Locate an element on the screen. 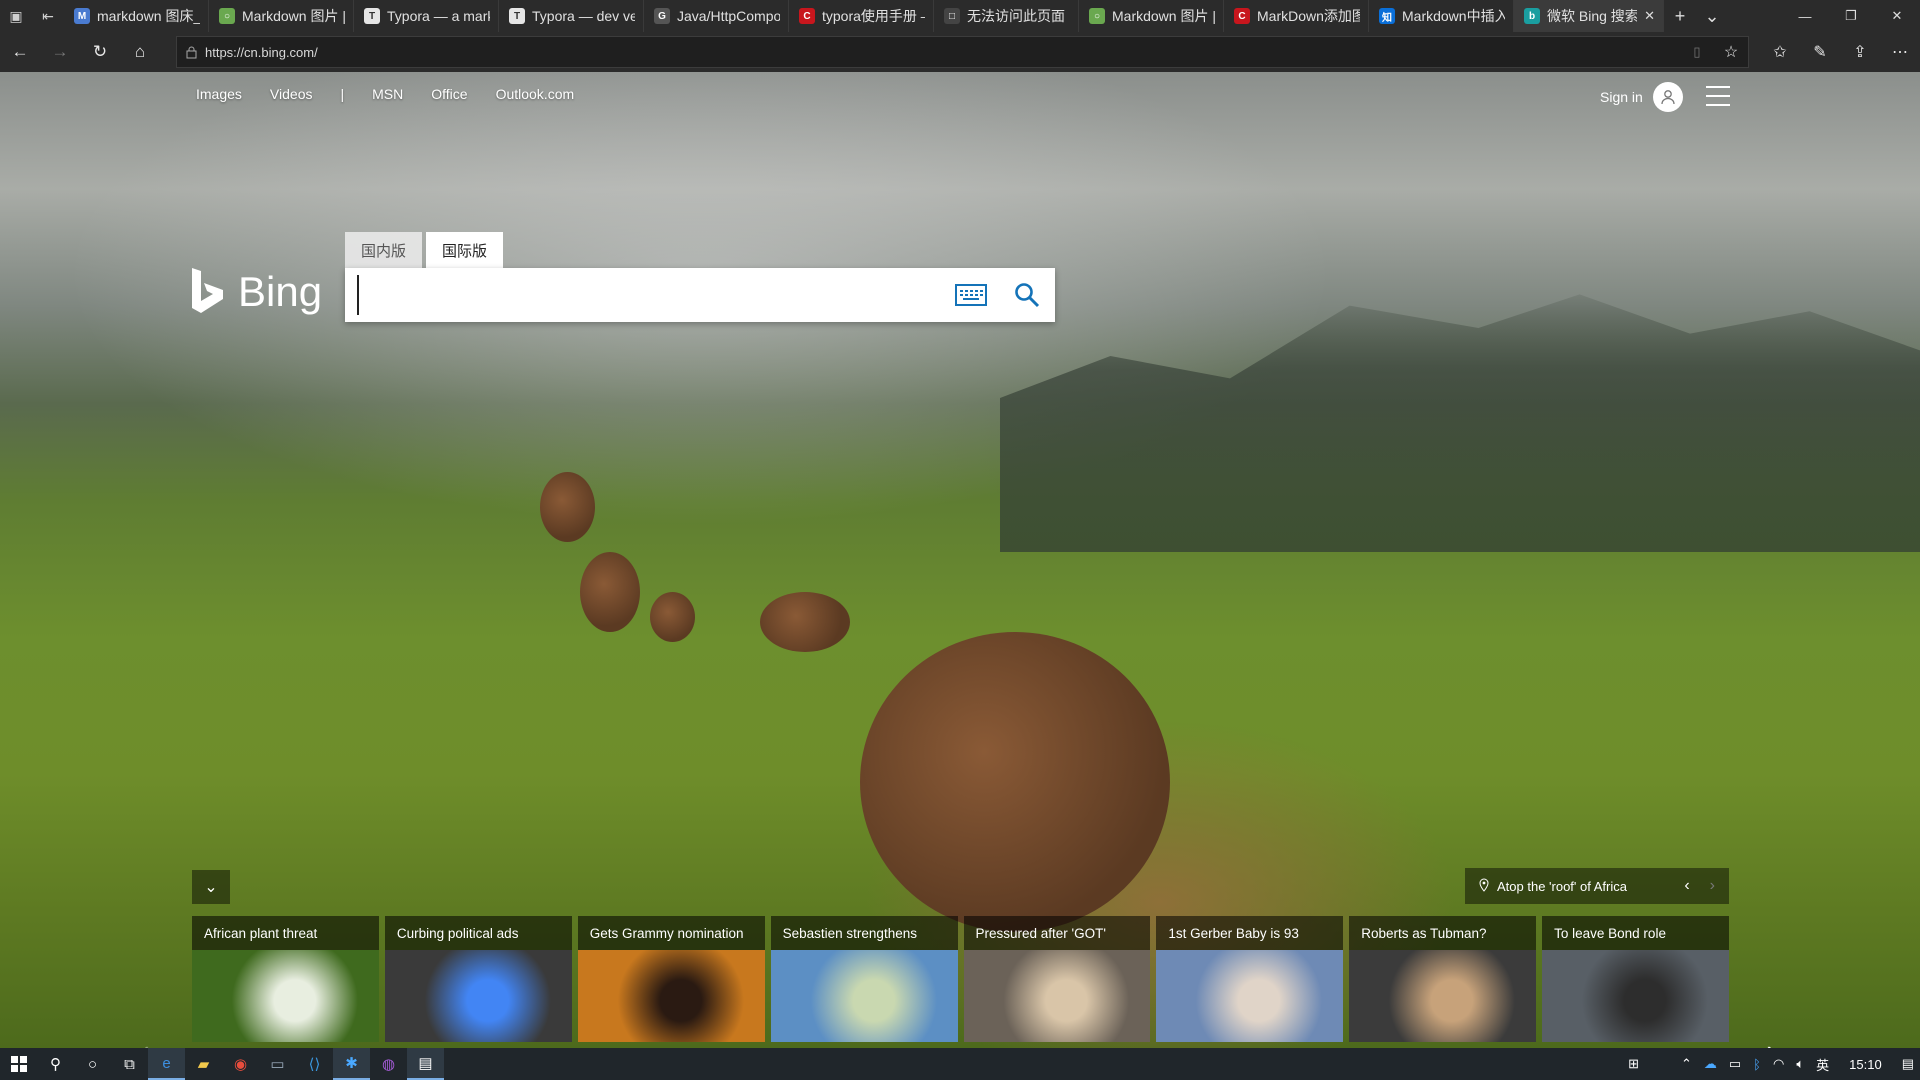 This screenshot has height=1080, width=1920. tab-preview-chevron-icon: ⌄ is located at coordinates (1712, 16).